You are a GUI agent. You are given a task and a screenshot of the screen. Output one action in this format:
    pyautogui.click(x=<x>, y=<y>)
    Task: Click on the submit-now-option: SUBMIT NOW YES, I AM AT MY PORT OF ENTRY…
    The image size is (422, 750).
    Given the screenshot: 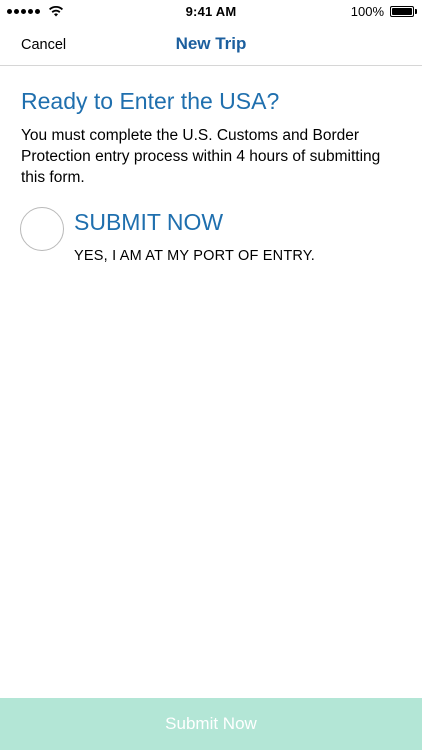 What is the action you would take?
    pyautogui.click(x=215, y=235)
    